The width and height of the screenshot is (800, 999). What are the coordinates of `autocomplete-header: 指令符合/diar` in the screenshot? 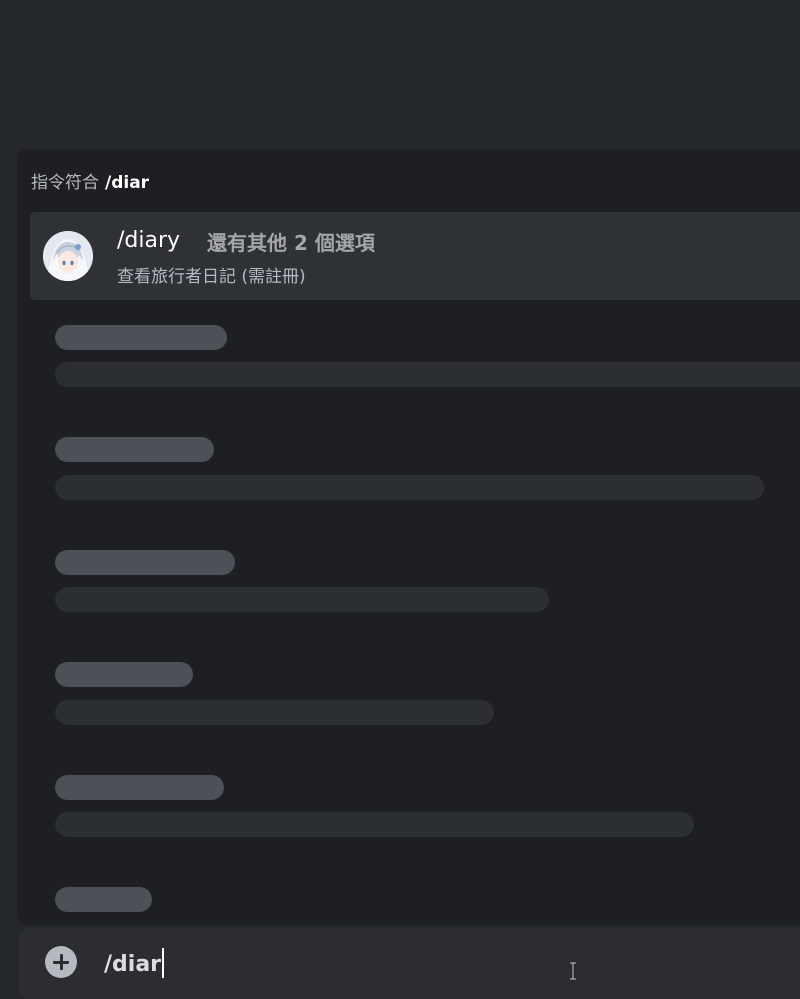 It's located at (90, 180).